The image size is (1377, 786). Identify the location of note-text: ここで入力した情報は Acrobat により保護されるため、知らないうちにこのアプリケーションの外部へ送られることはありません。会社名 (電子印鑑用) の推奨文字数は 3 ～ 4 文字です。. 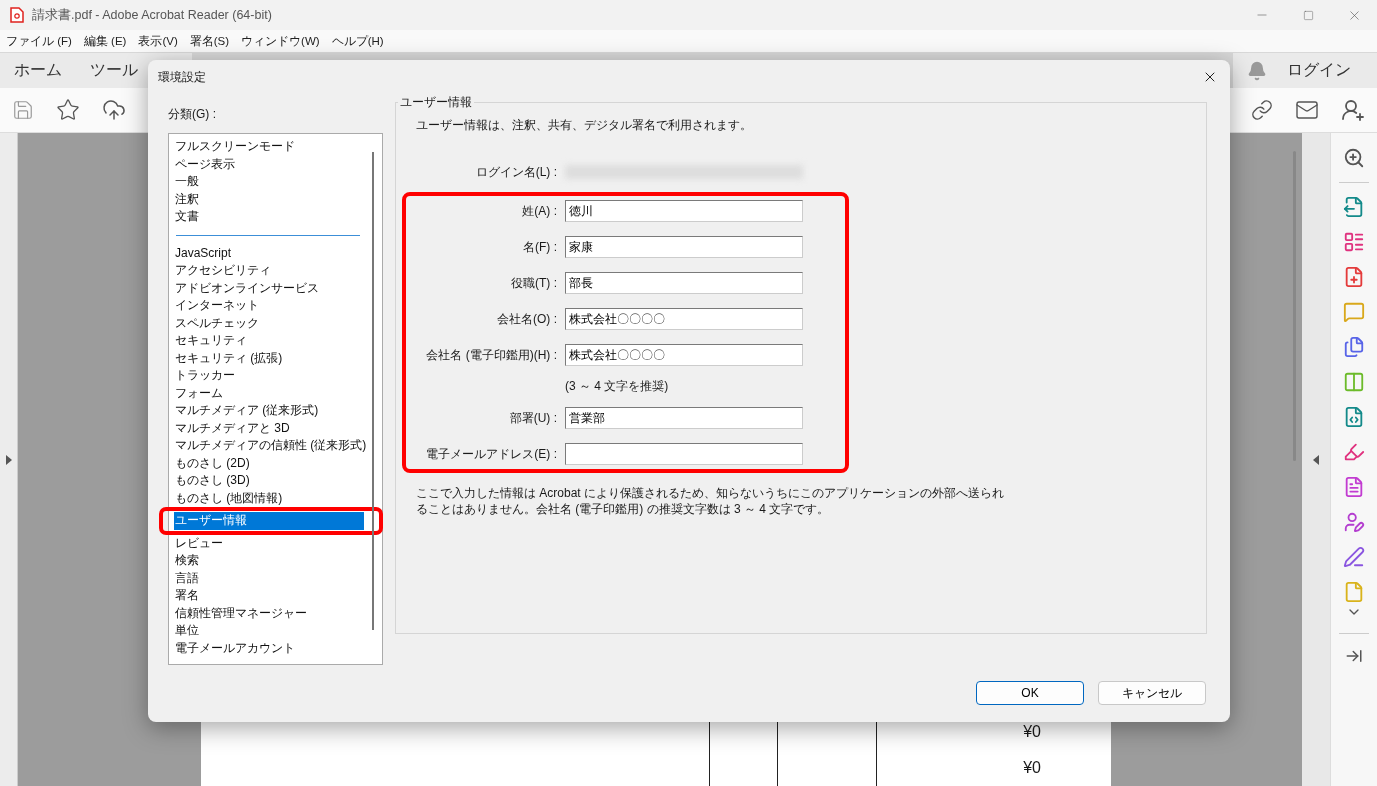
(711, 501).